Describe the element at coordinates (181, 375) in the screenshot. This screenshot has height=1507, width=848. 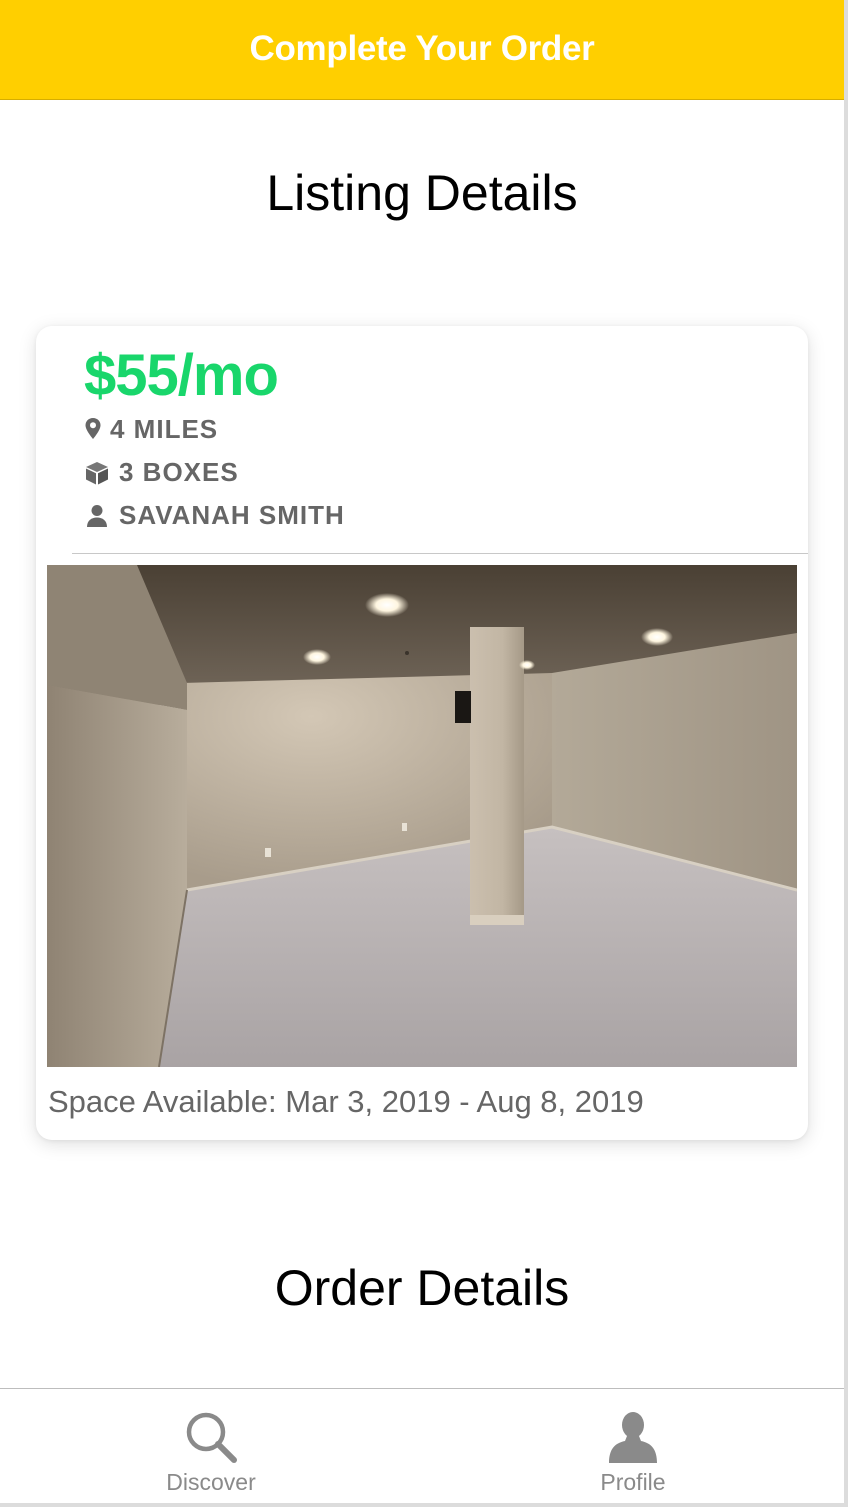
I see `listing-price: $55/mo` at that location.